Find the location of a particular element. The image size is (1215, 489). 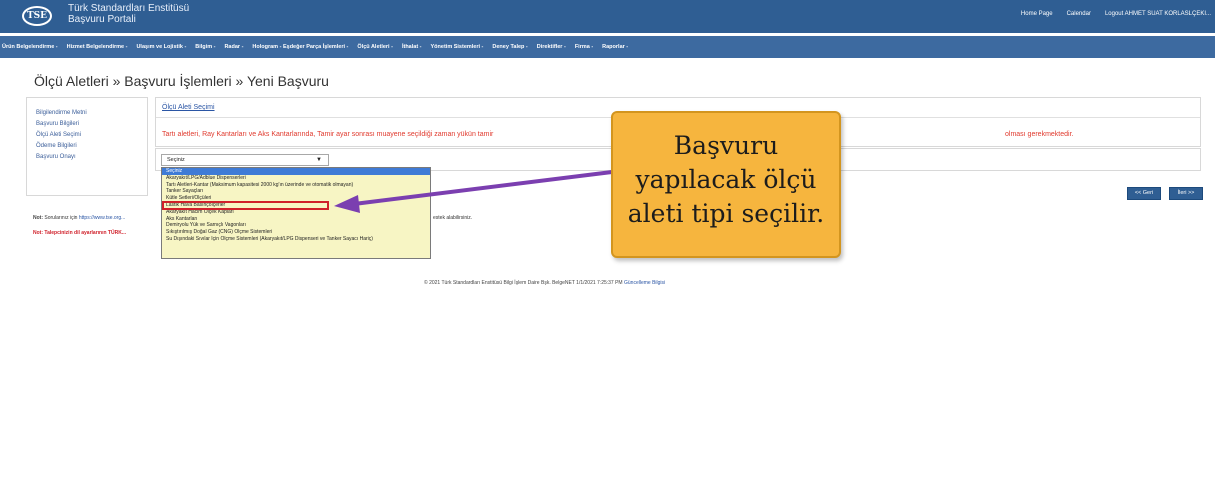

update-info-link: Güncelleme Bilgisi is located at coordinates (644, 283).